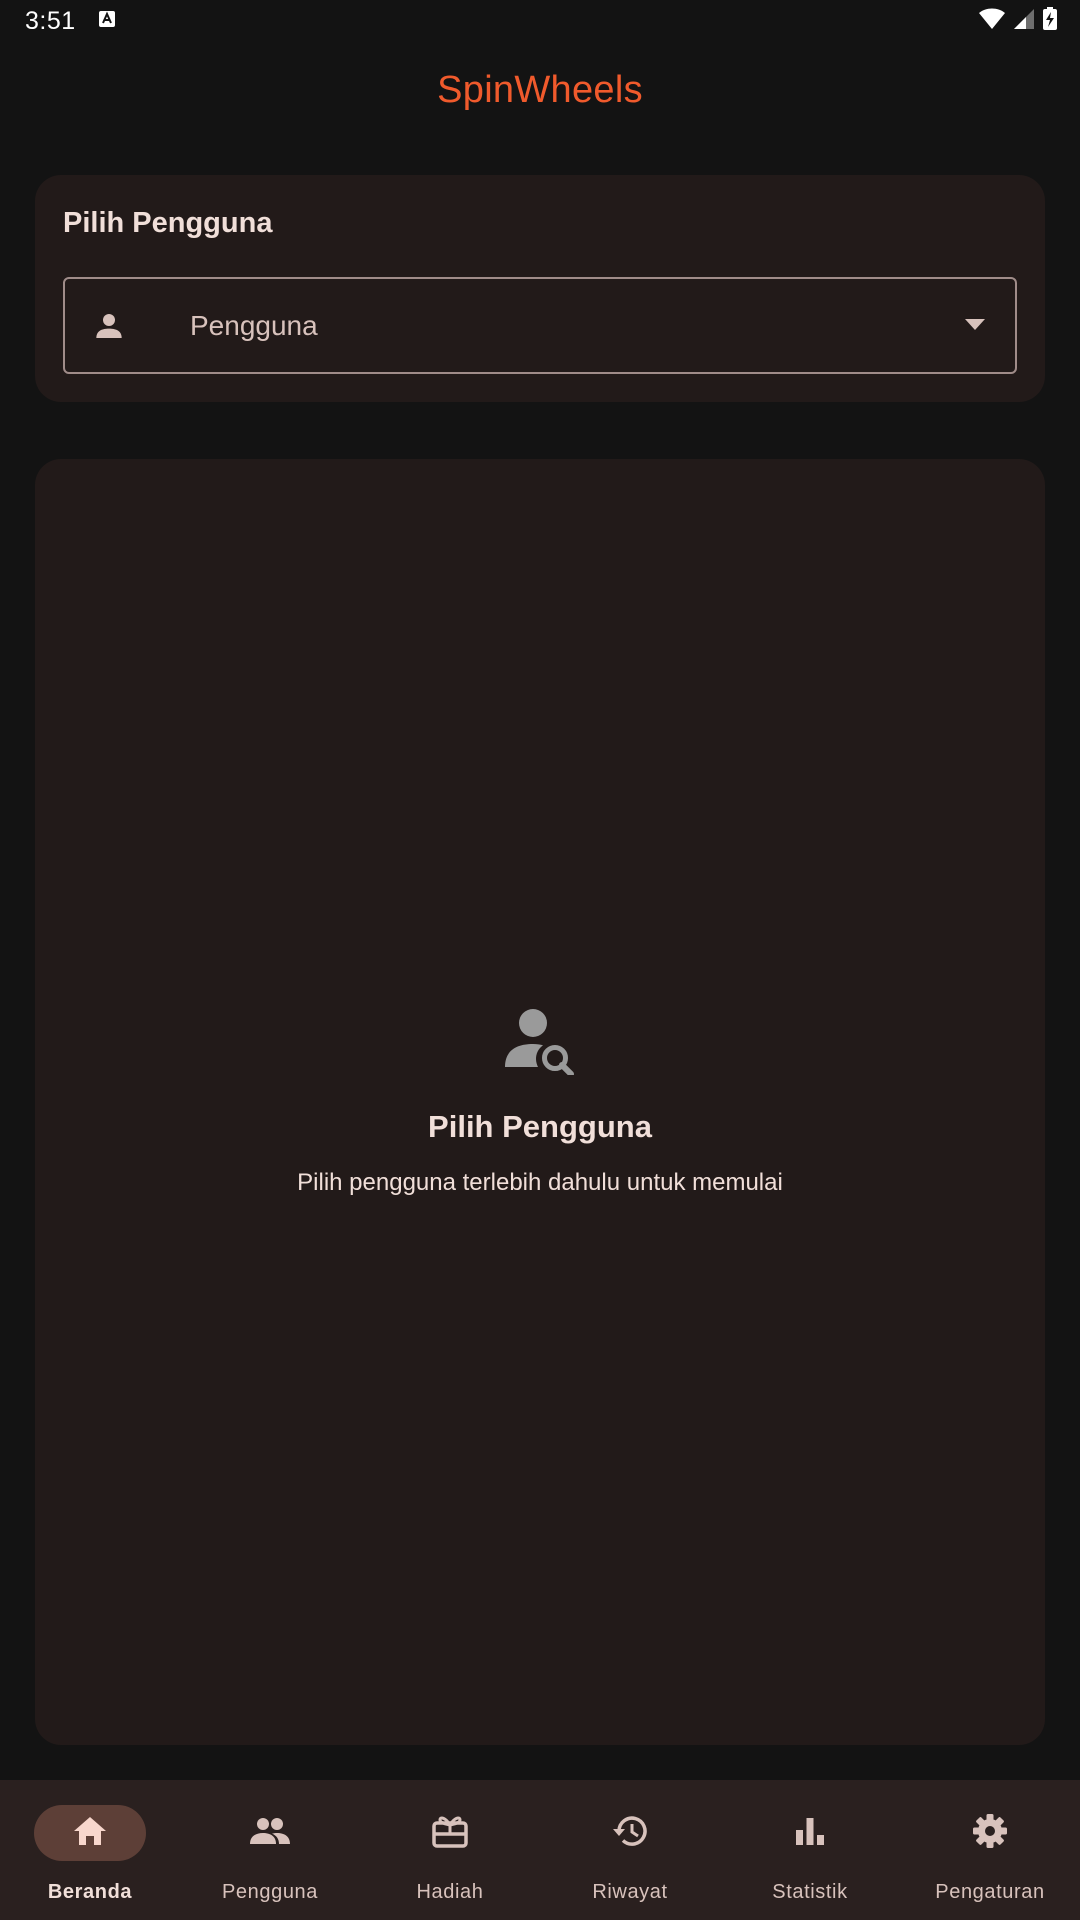  Describe the element at coordinates (975, 327) in the screenshot. I see `arrow-drop-down-icon` at that location.